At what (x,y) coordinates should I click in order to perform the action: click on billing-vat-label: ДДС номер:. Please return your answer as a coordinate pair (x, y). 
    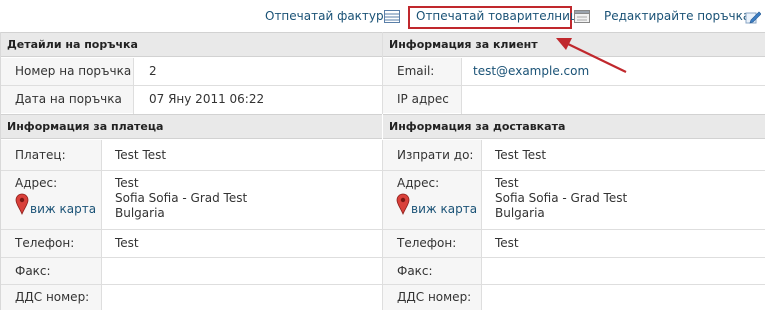
    Looking at the image, I should click on (51, 297).